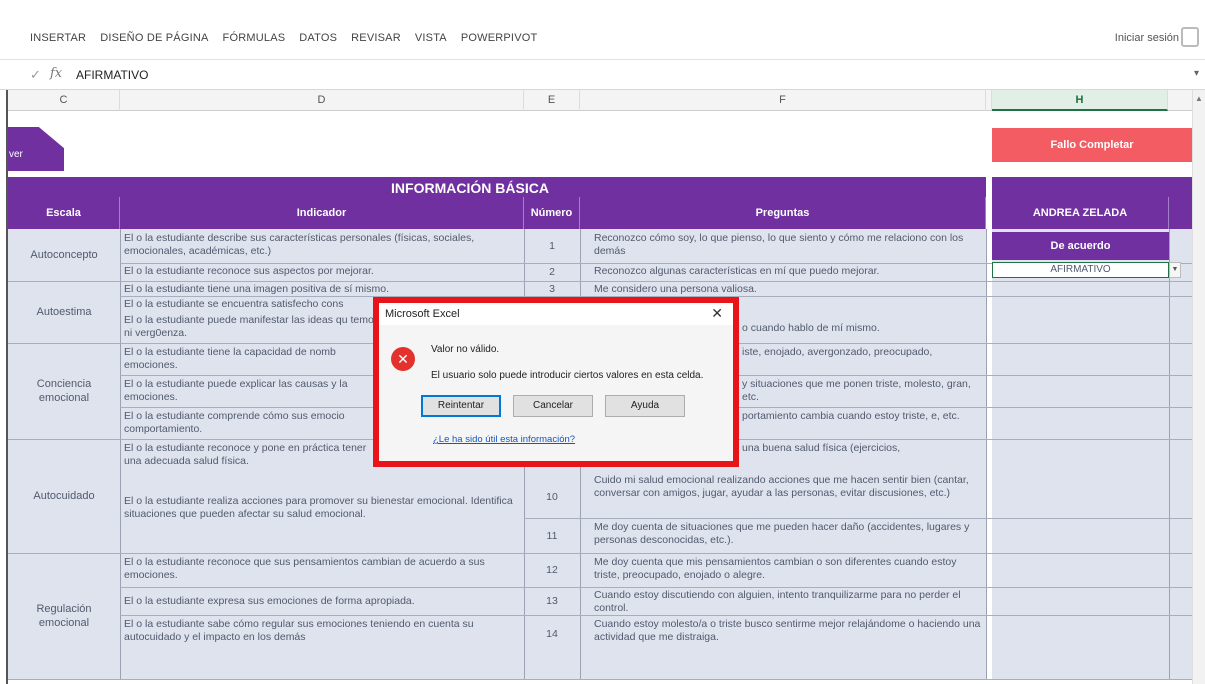 The image size is (1205, 684). I want to click on dialog-titlebar: Microsoft Excel, so click(556, 314).